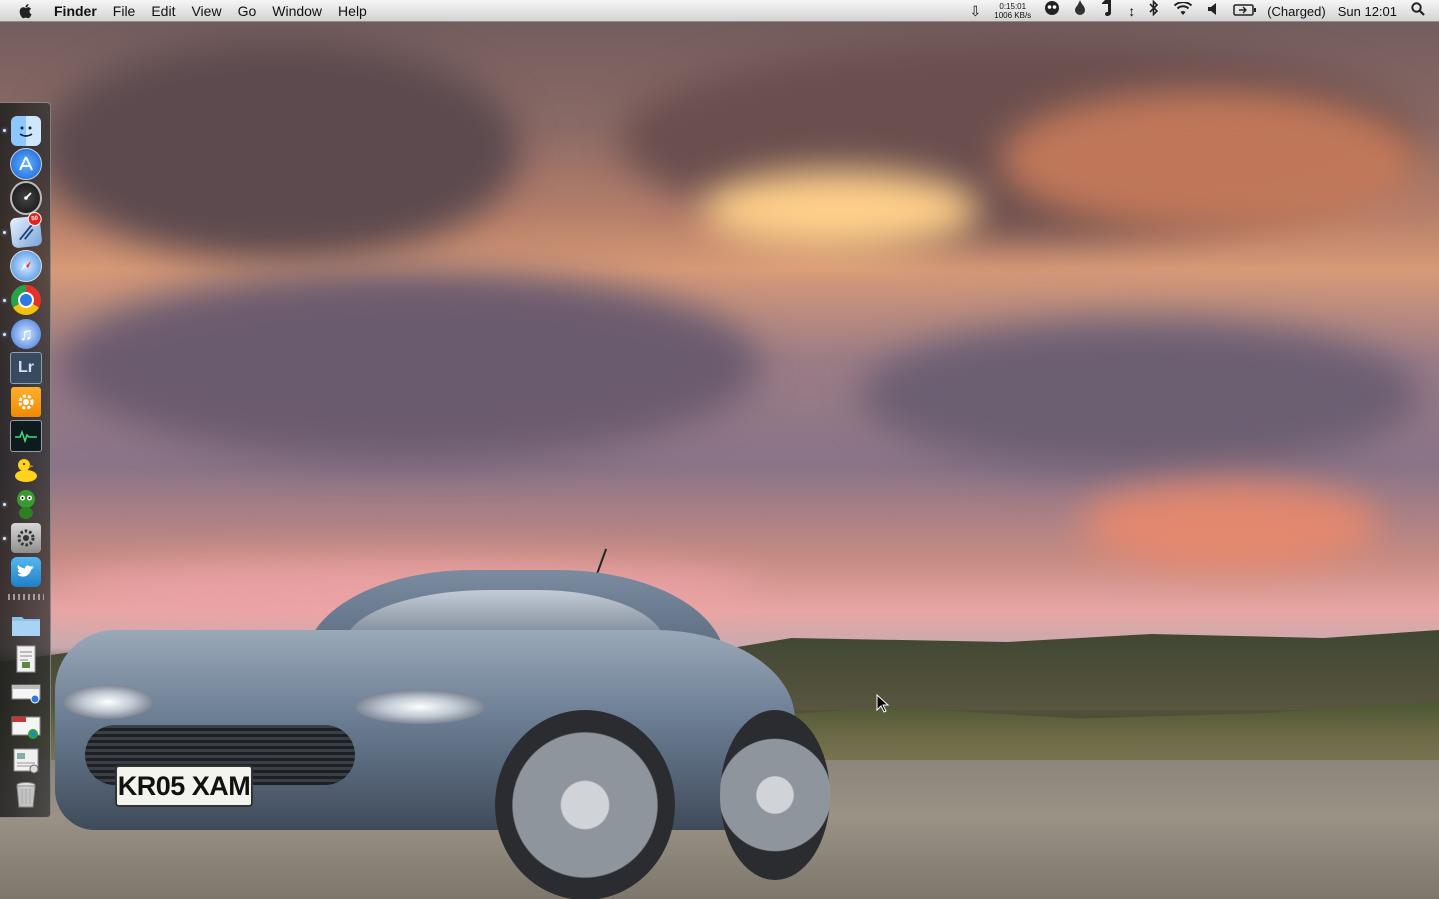  I want to click on mail-icon: 50, so click(26, 230).